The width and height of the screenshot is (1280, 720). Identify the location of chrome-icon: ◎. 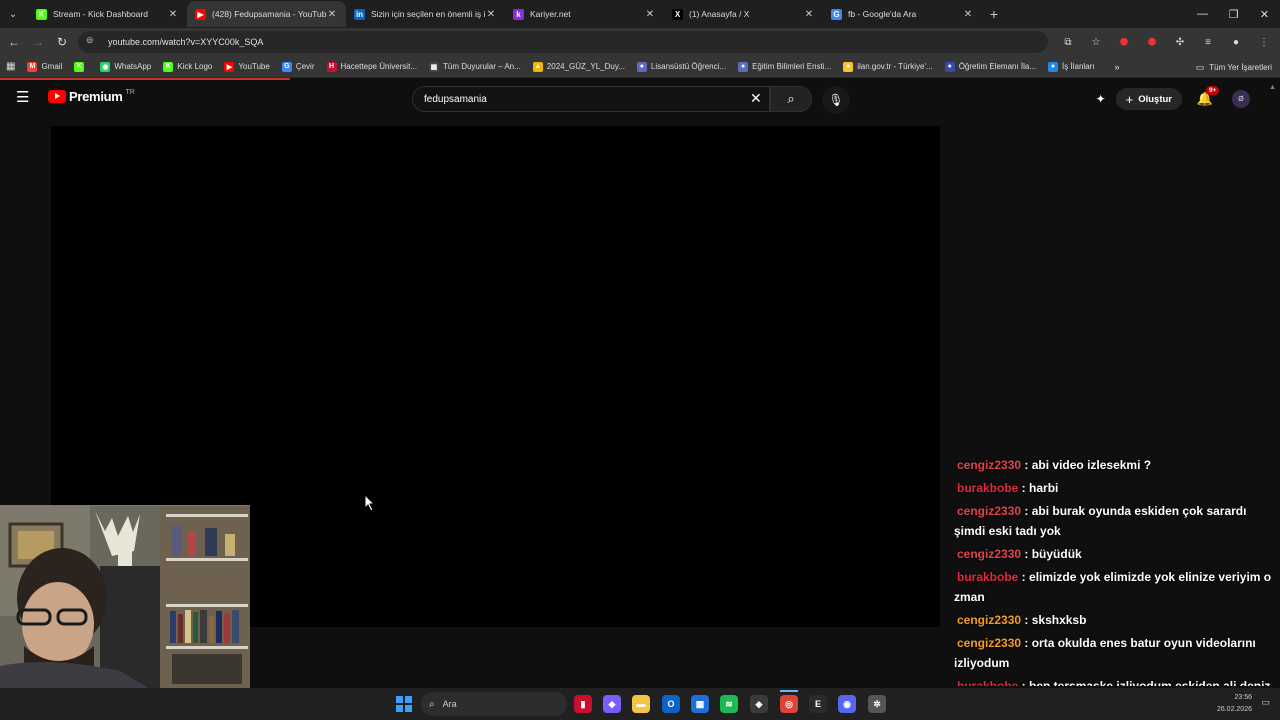
(789, 704).